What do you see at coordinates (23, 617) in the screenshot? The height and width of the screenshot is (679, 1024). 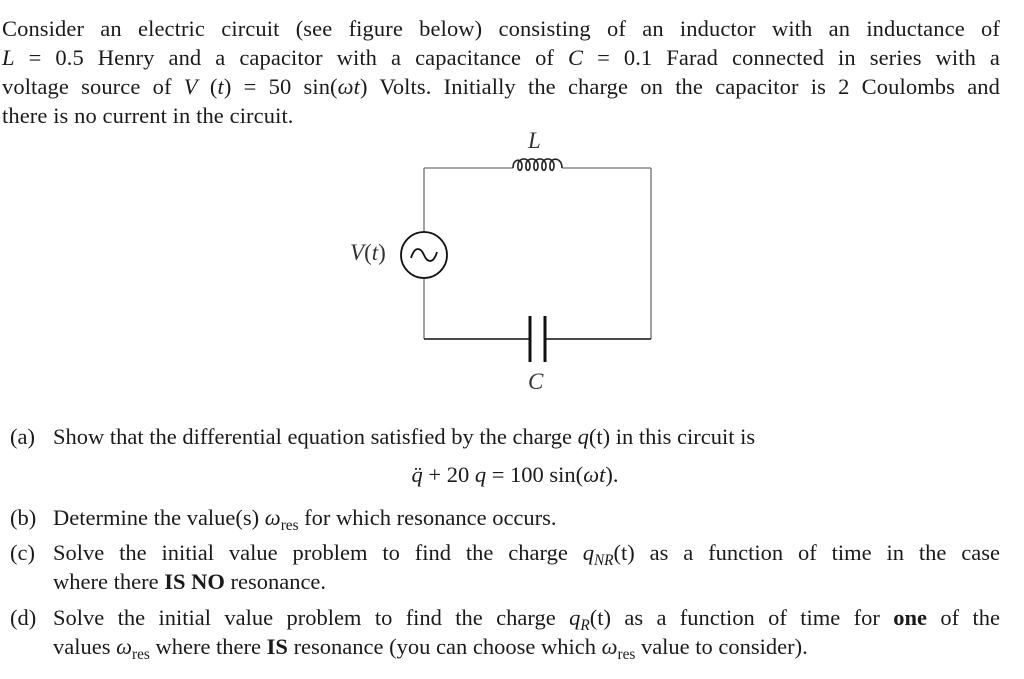 I see `part-d-label: (d)` at bounding box center [23, 617].